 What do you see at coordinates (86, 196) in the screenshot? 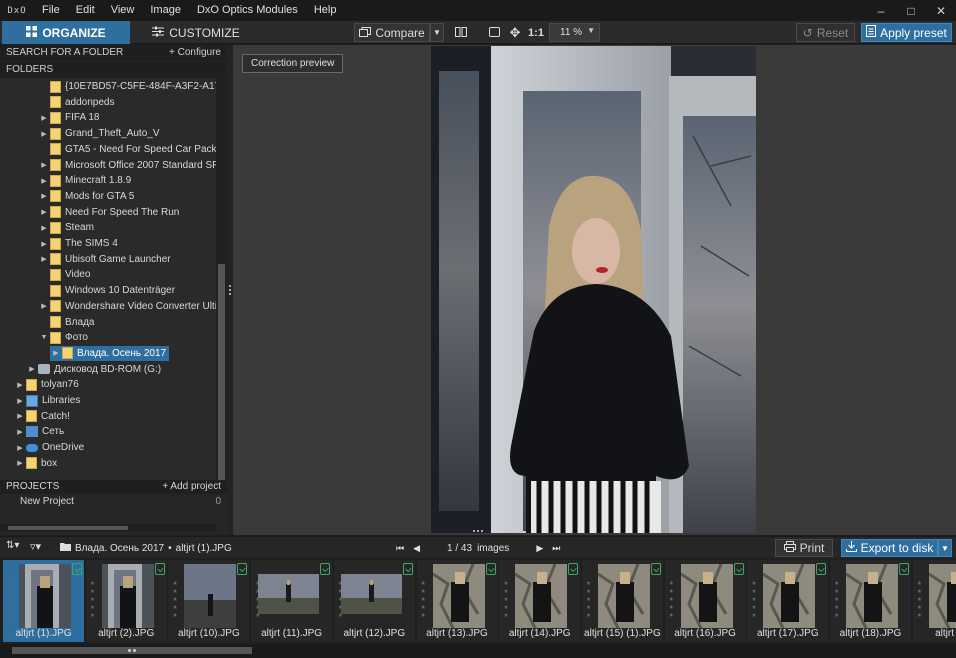
I see `folder-tree-item: ▶ Mods for GTA 5` at bounding box center [86, 196].